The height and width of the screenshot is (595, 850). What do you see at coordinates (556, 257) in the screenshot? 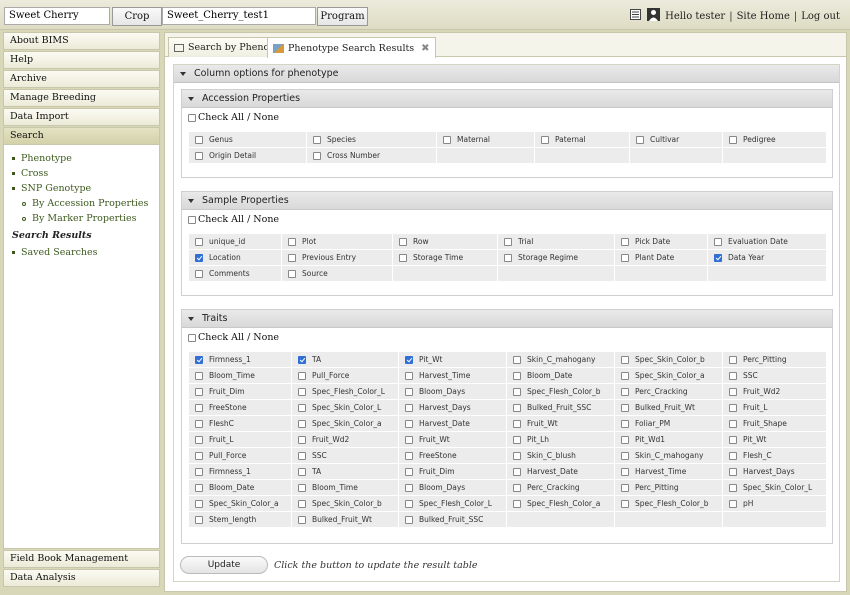
I see `option-cell: Storage Regime` at bounding box center [556, 257].